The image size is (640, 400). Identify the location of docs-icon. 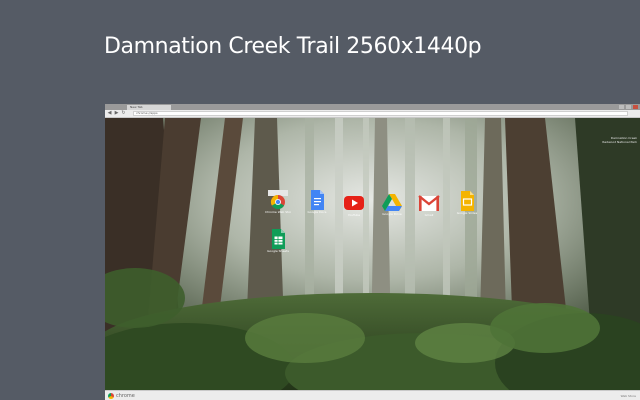
(317, 200).